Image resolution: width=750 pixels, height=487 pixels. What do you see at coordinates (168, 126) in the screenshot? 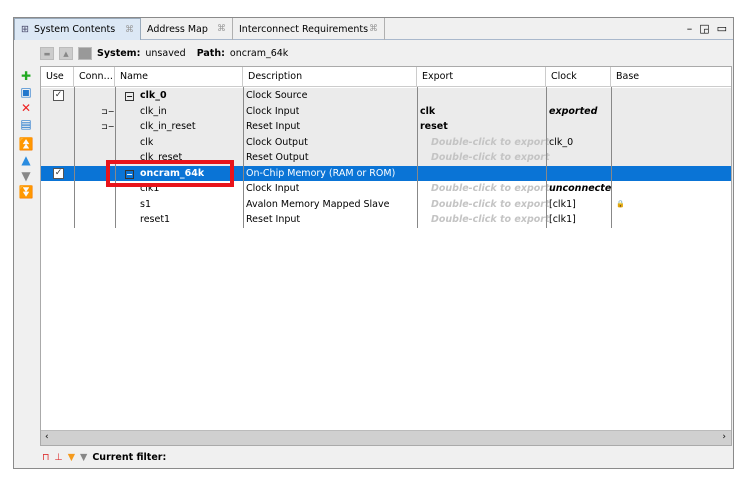
I see `row-name: clk_in_reset` at bounding box center [168, 126].